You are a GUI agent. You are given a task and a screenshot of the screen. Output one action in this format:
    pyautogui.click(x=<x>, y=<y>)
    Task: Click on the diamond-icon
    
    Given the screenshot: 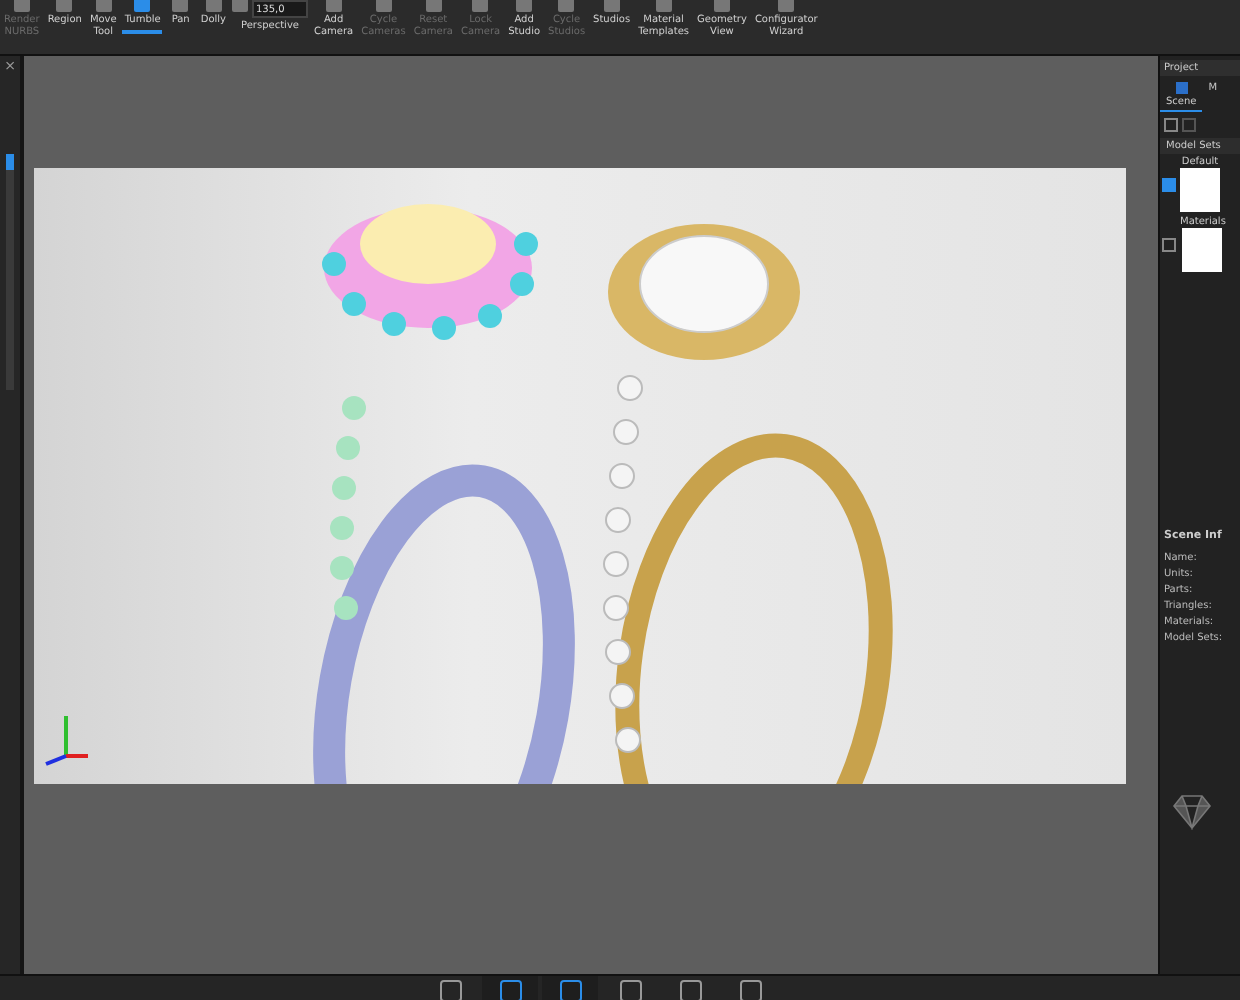 What is the action you would take?
    pyautogui.click(x=1192, y=812)
    